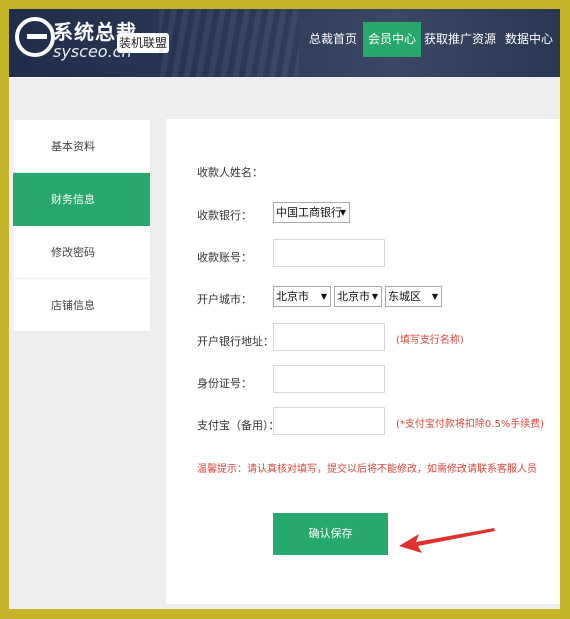 This screenshot has width=570, height=619. What do you see at coordinates (430, 340) in the screenshot?
I see `branch-hint: (填写支行名称)` at bounding box center [430, 340].